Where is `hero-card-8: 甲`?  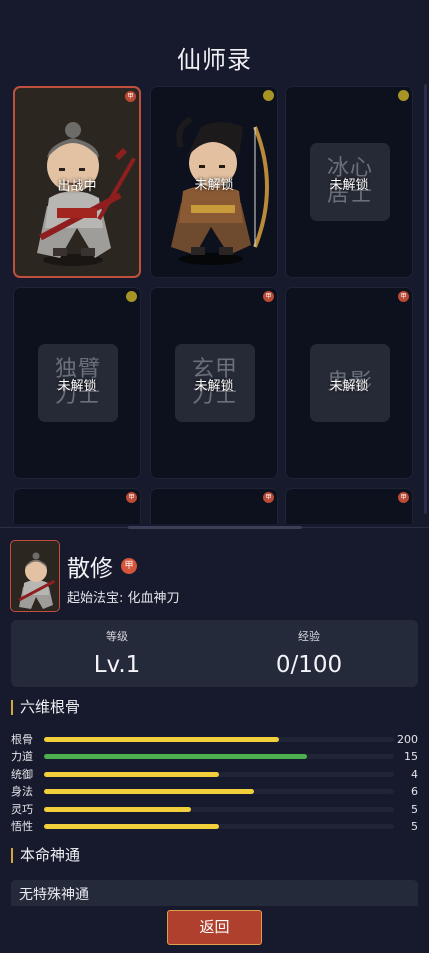
hero-card-8: 甲 is located at coordinates (214, 506).